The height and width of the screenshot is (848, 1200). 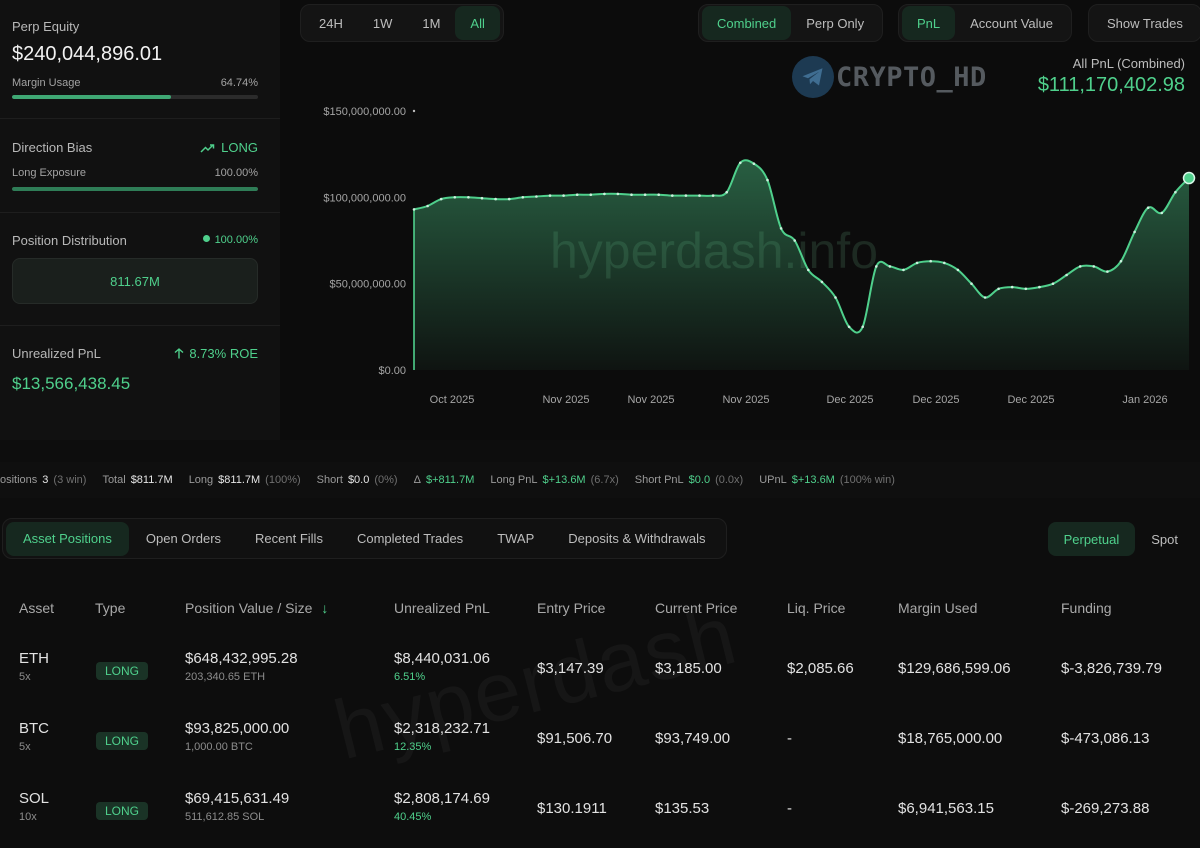 What do you see at coordinates (659, 480) in the screenshot?
I see `summary-key: Short PnL` at bounding box center [659, 480].